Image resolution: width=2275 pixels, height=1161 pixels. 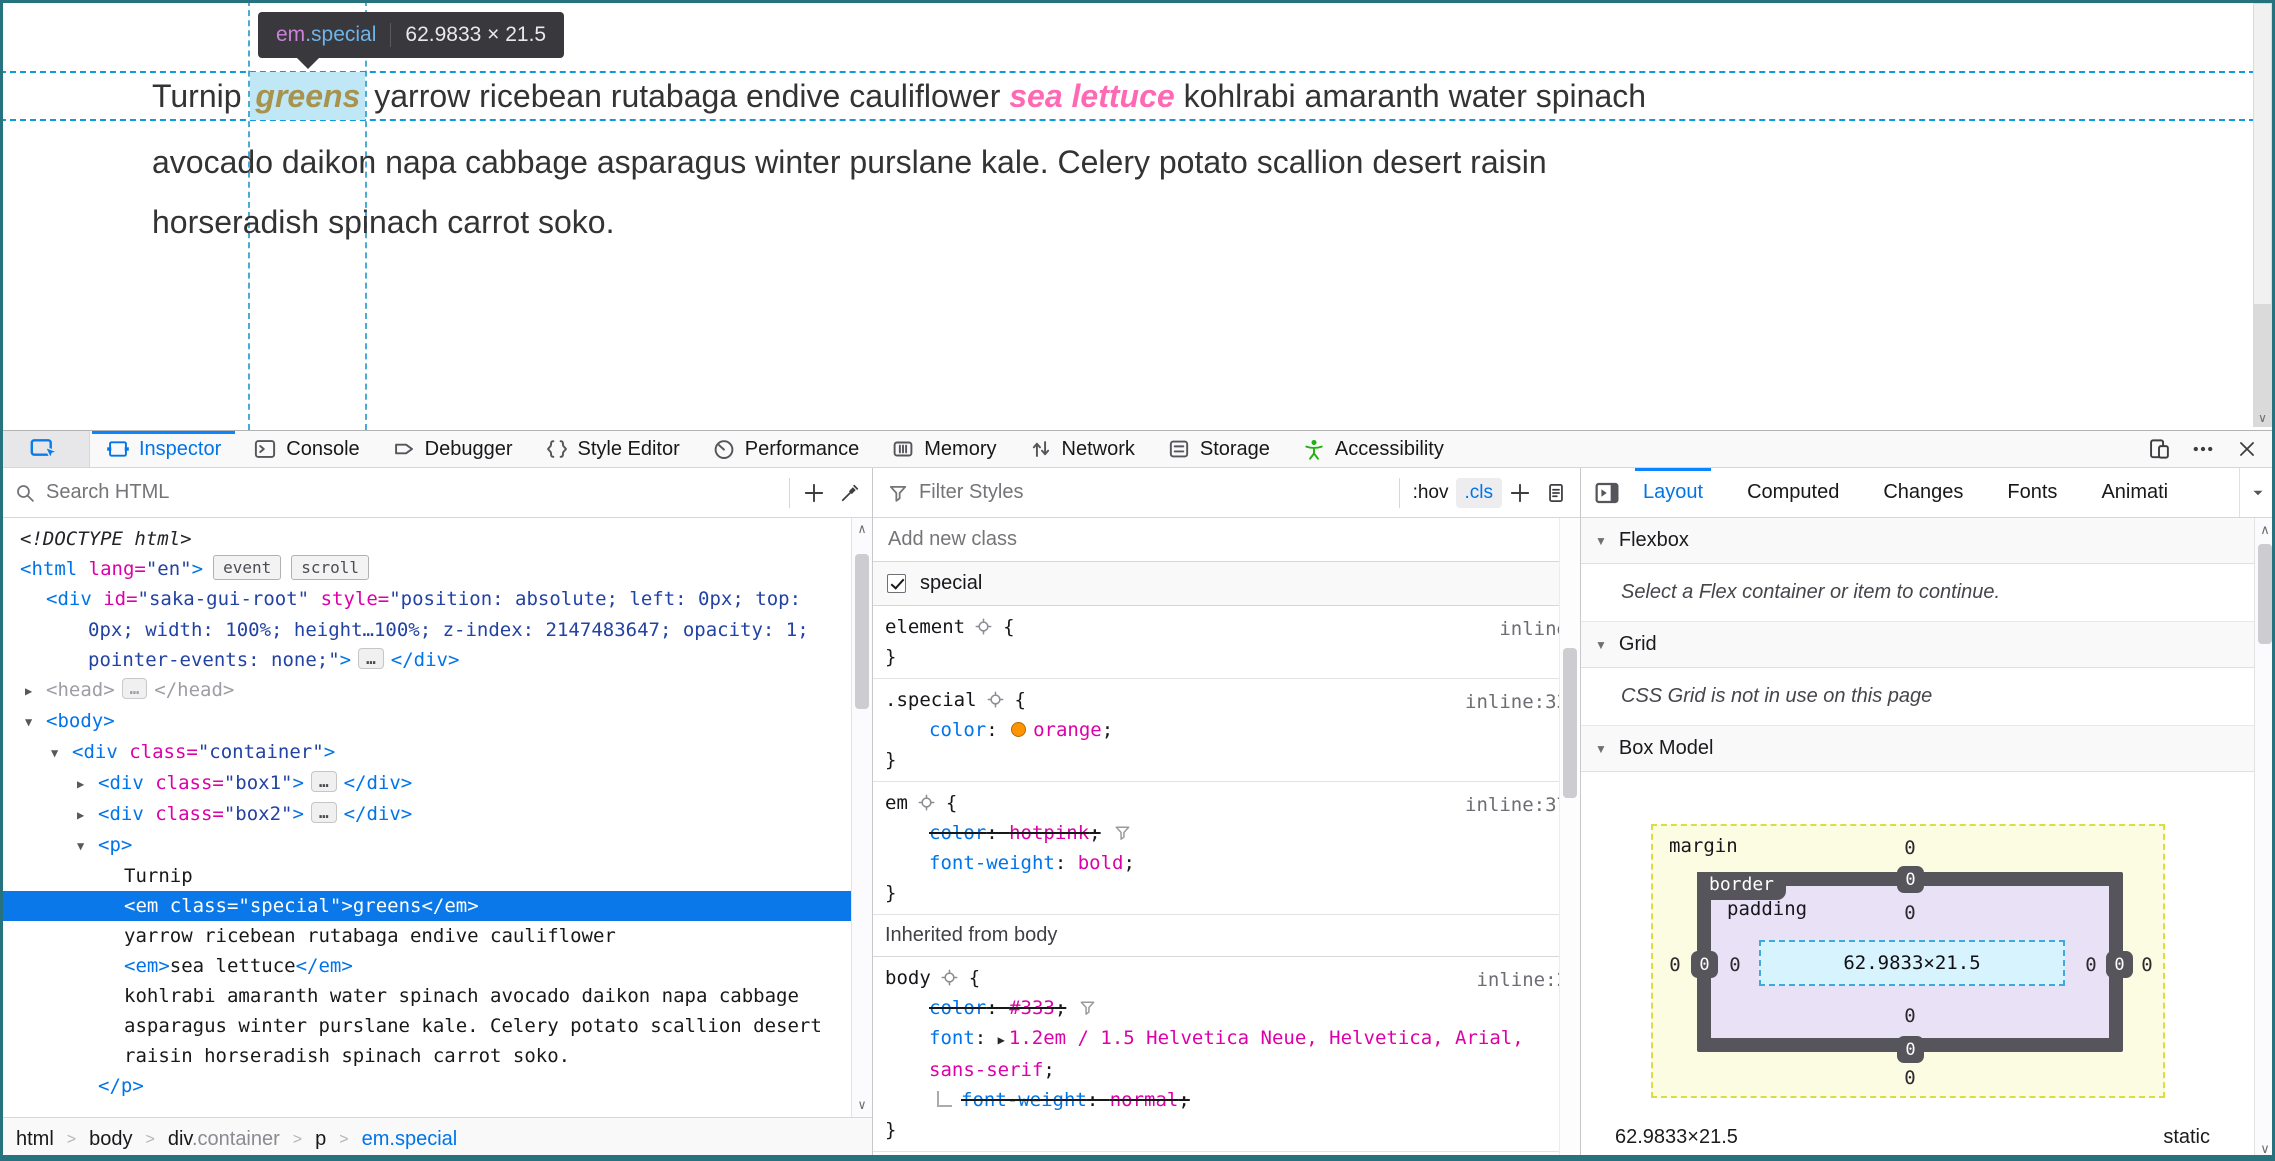 I want to click on sidebar-tab-fonts: Fonts, so click(x=2032, y=492).